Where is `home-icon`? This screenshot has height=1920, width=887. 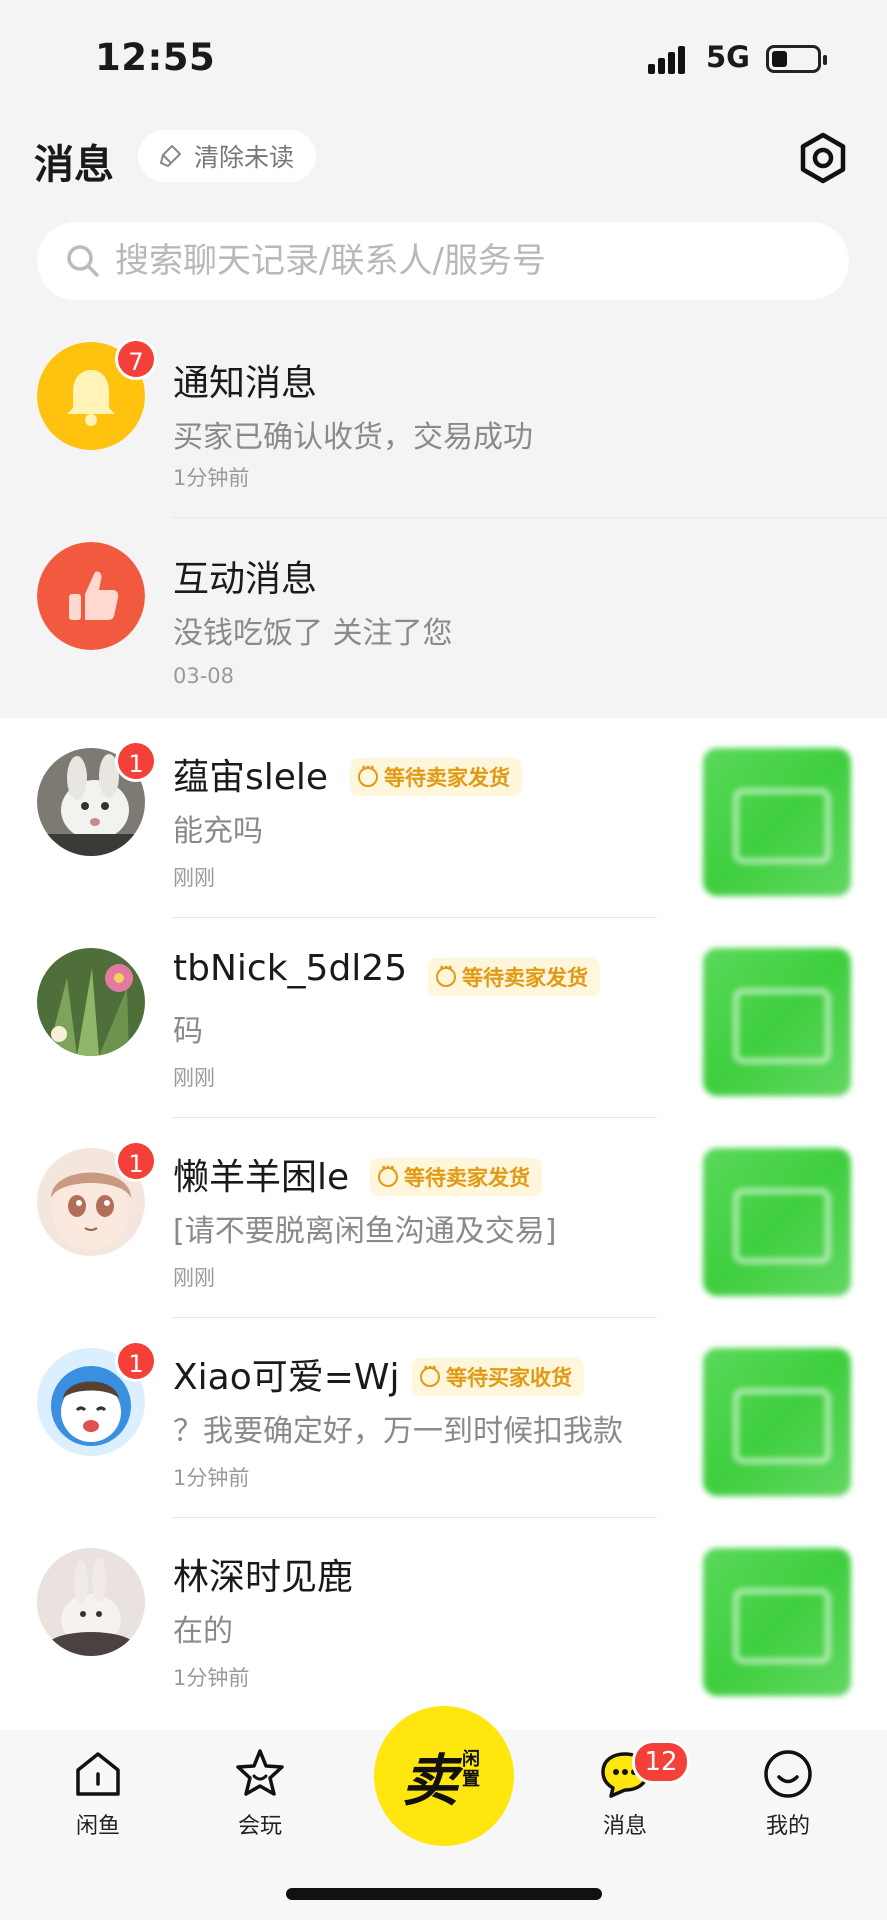
home-icon is located at coordinates (98, 1774).